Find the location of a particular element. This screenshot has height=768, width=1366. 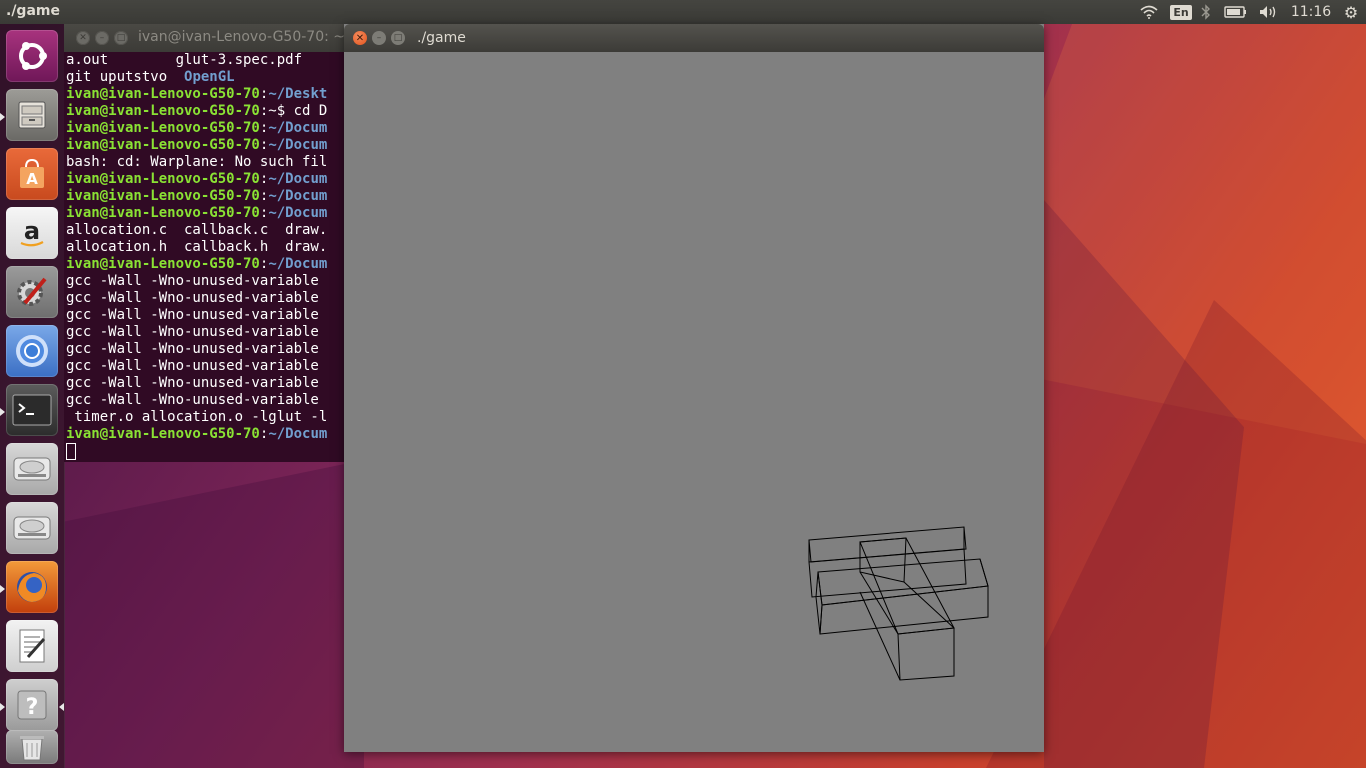

terminal-text: allocation.c callback.c draw. is located at coordinates (197, 230).